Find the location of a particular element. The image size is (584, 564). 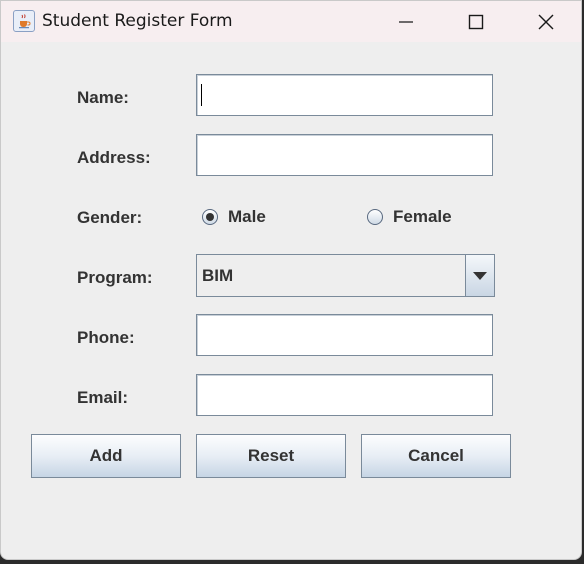

email-label: Email: is located at coordinates (103, 397).